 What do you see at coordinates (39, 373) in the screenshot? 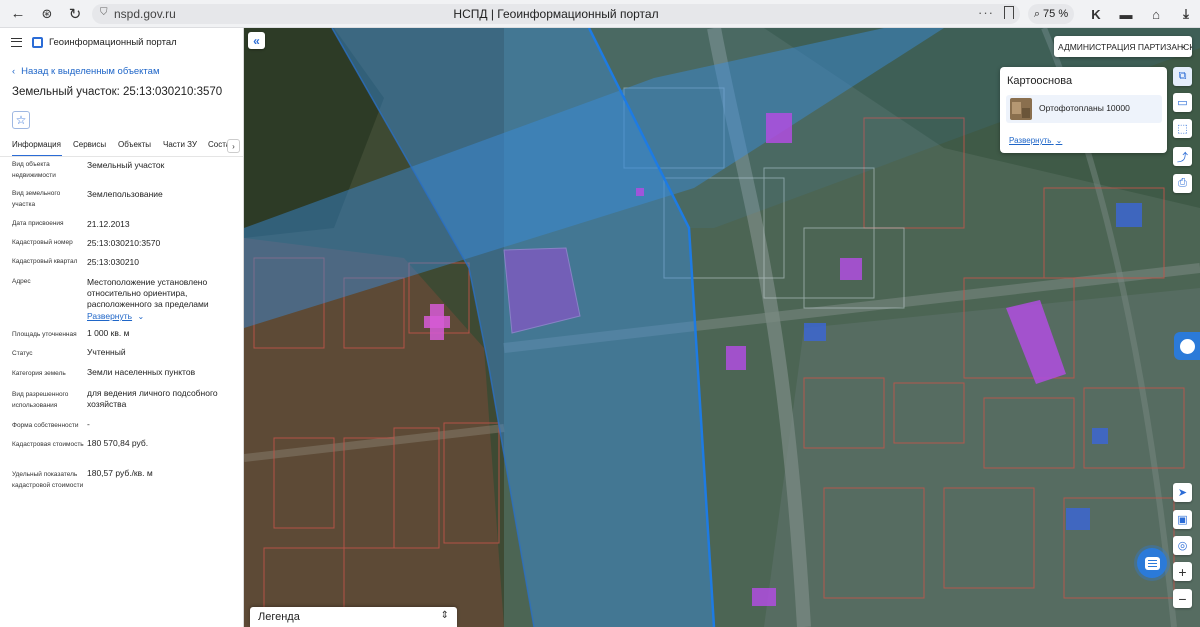
I see `property-label: Категория земель` at bounding box center [39, 373].